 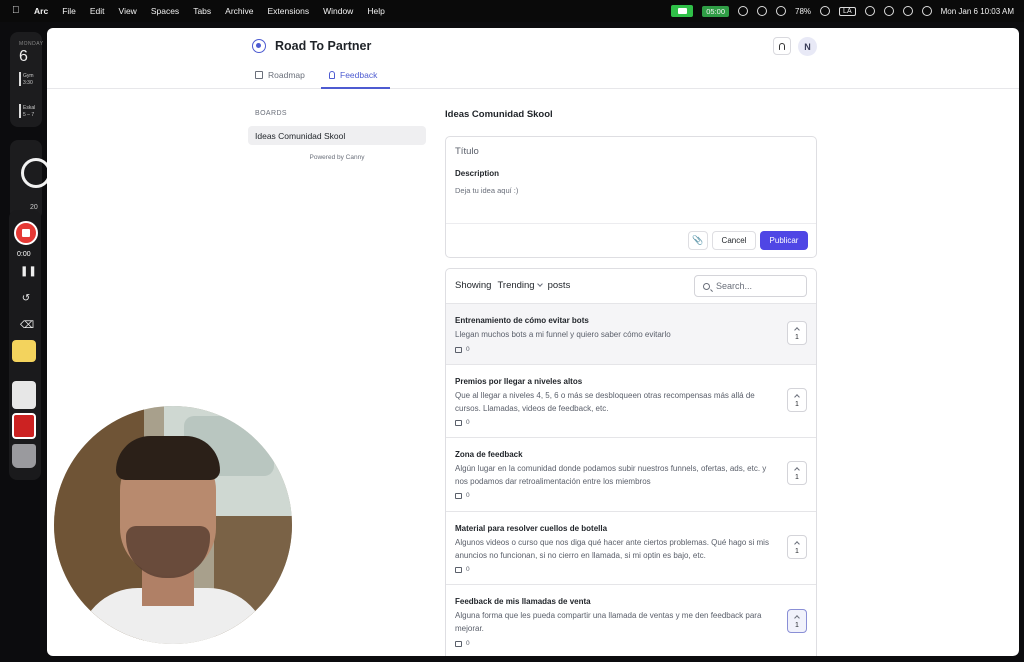 I want to click on post-title: Entrenamiento de cómo evitar bots, so click(x=522, y=320).